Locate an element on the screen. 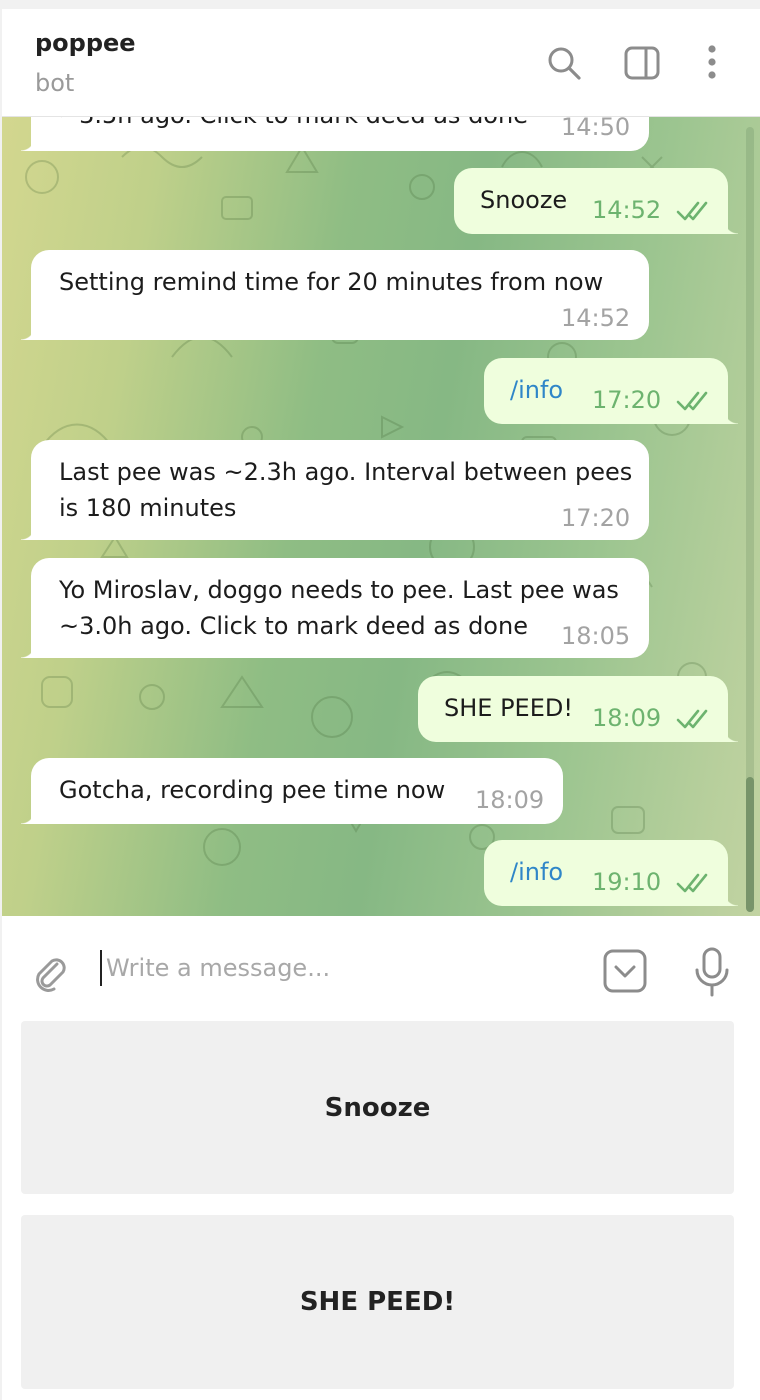 The width and height of the screenshot is (760, 1400). attach-icon is located at coordinates (50, 972).